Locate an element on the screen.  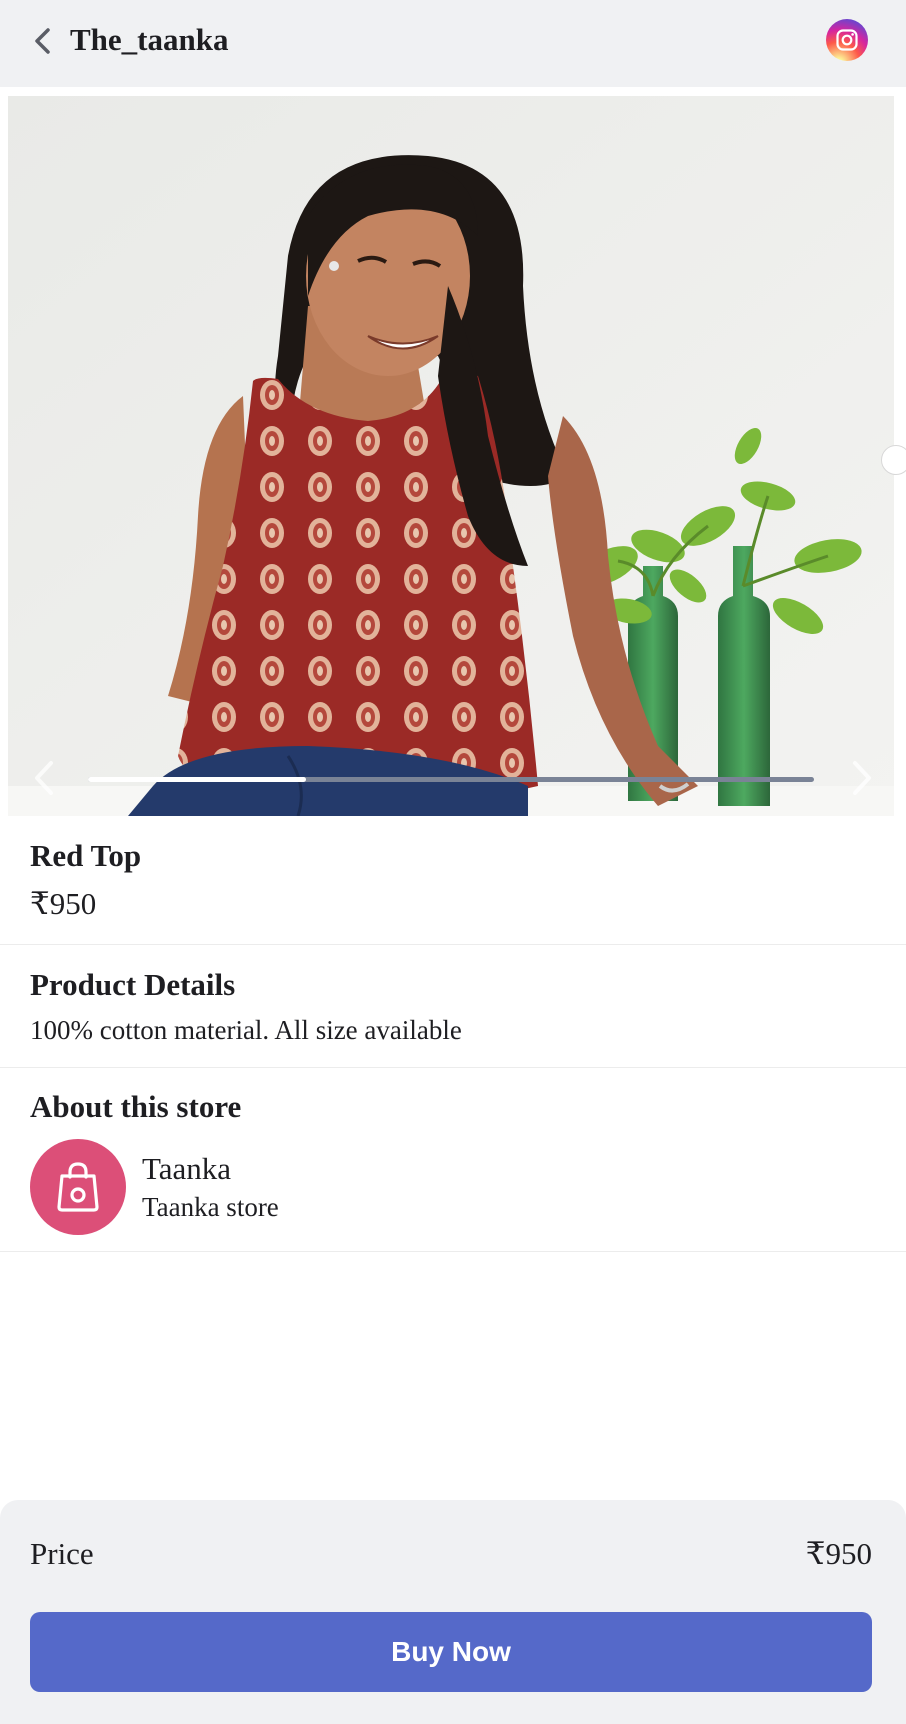
instagram-button is located at coordinates (847, 40).